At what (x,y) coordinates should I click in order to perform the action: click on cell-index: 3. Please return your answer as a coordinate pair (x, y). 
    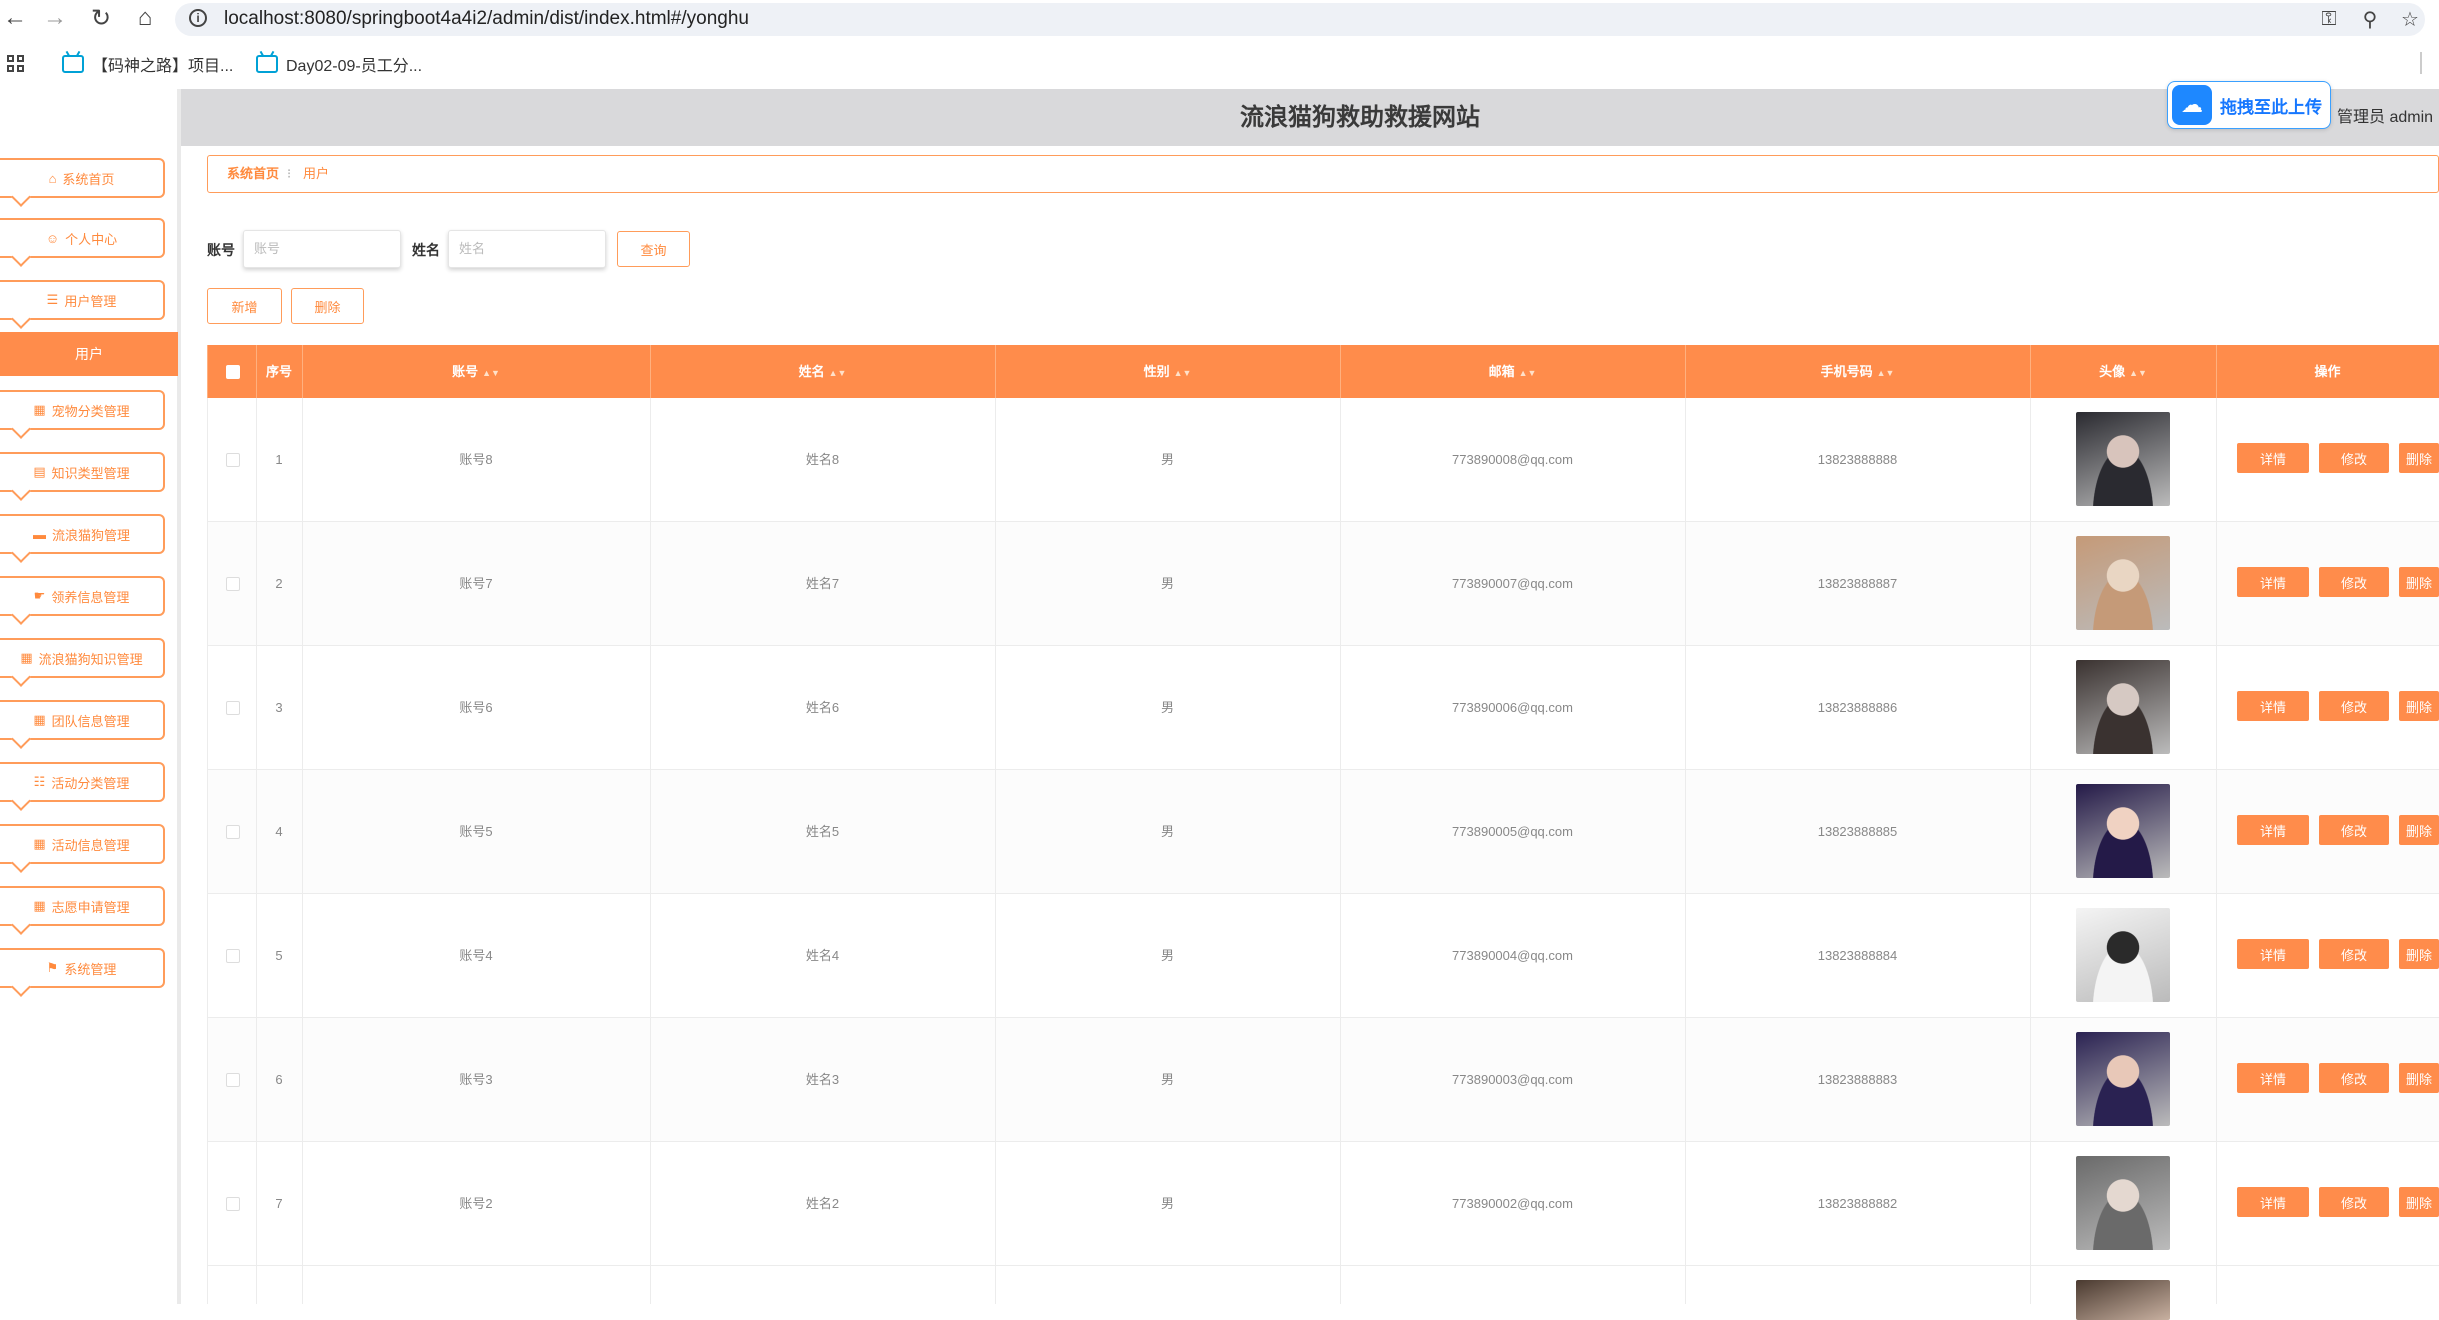
    Looking at the image, I should click on (279, 707).